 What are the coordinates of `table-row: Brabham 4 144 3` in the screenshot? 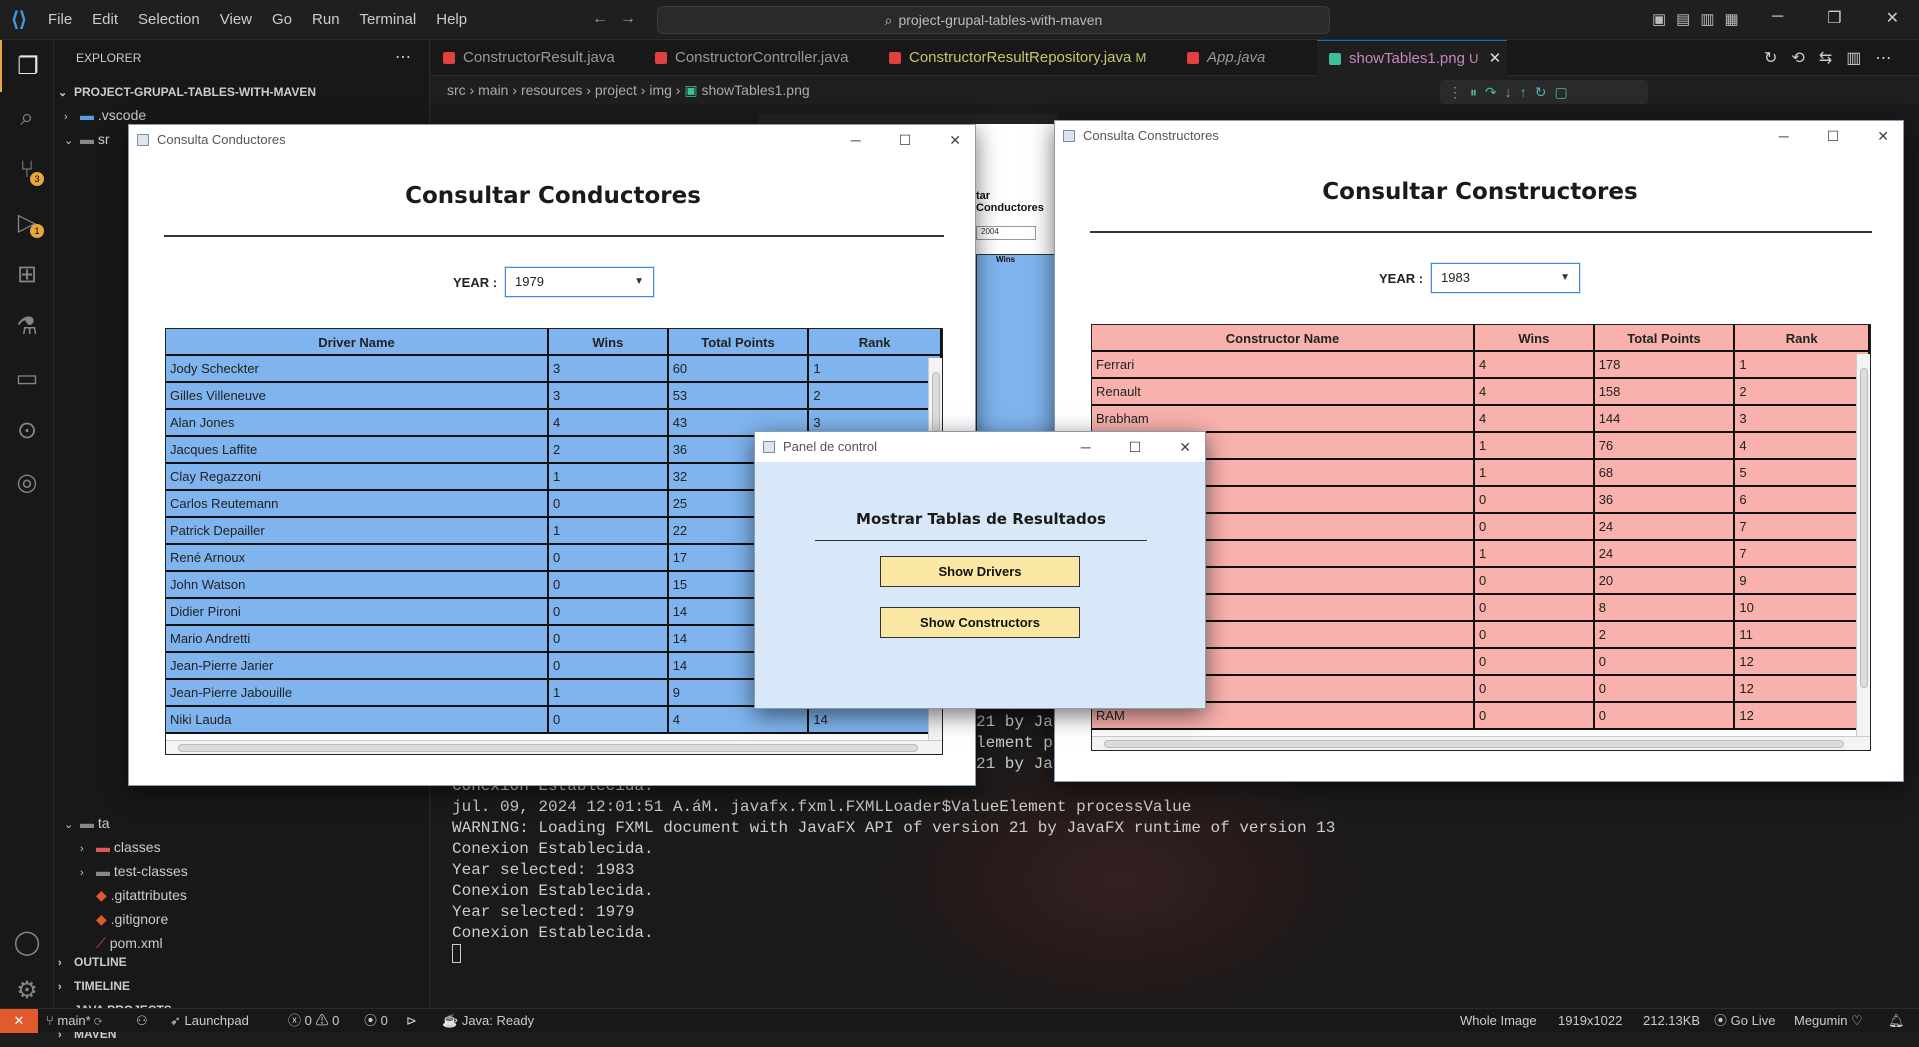 It's located at (1481, 419).